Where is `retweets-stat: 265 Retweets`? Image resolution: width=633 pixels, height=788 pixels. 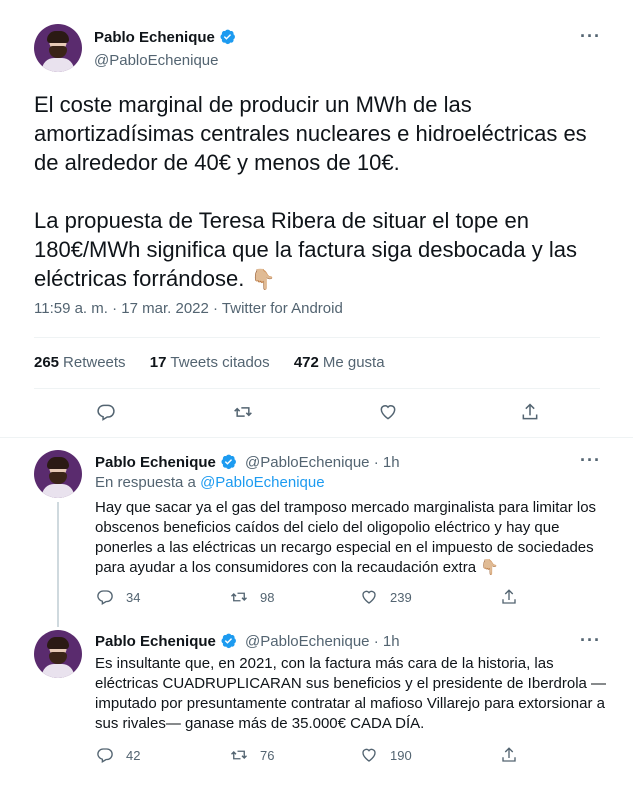 retweets-stat: 265 Retweets is located at coordinates (80, 362).